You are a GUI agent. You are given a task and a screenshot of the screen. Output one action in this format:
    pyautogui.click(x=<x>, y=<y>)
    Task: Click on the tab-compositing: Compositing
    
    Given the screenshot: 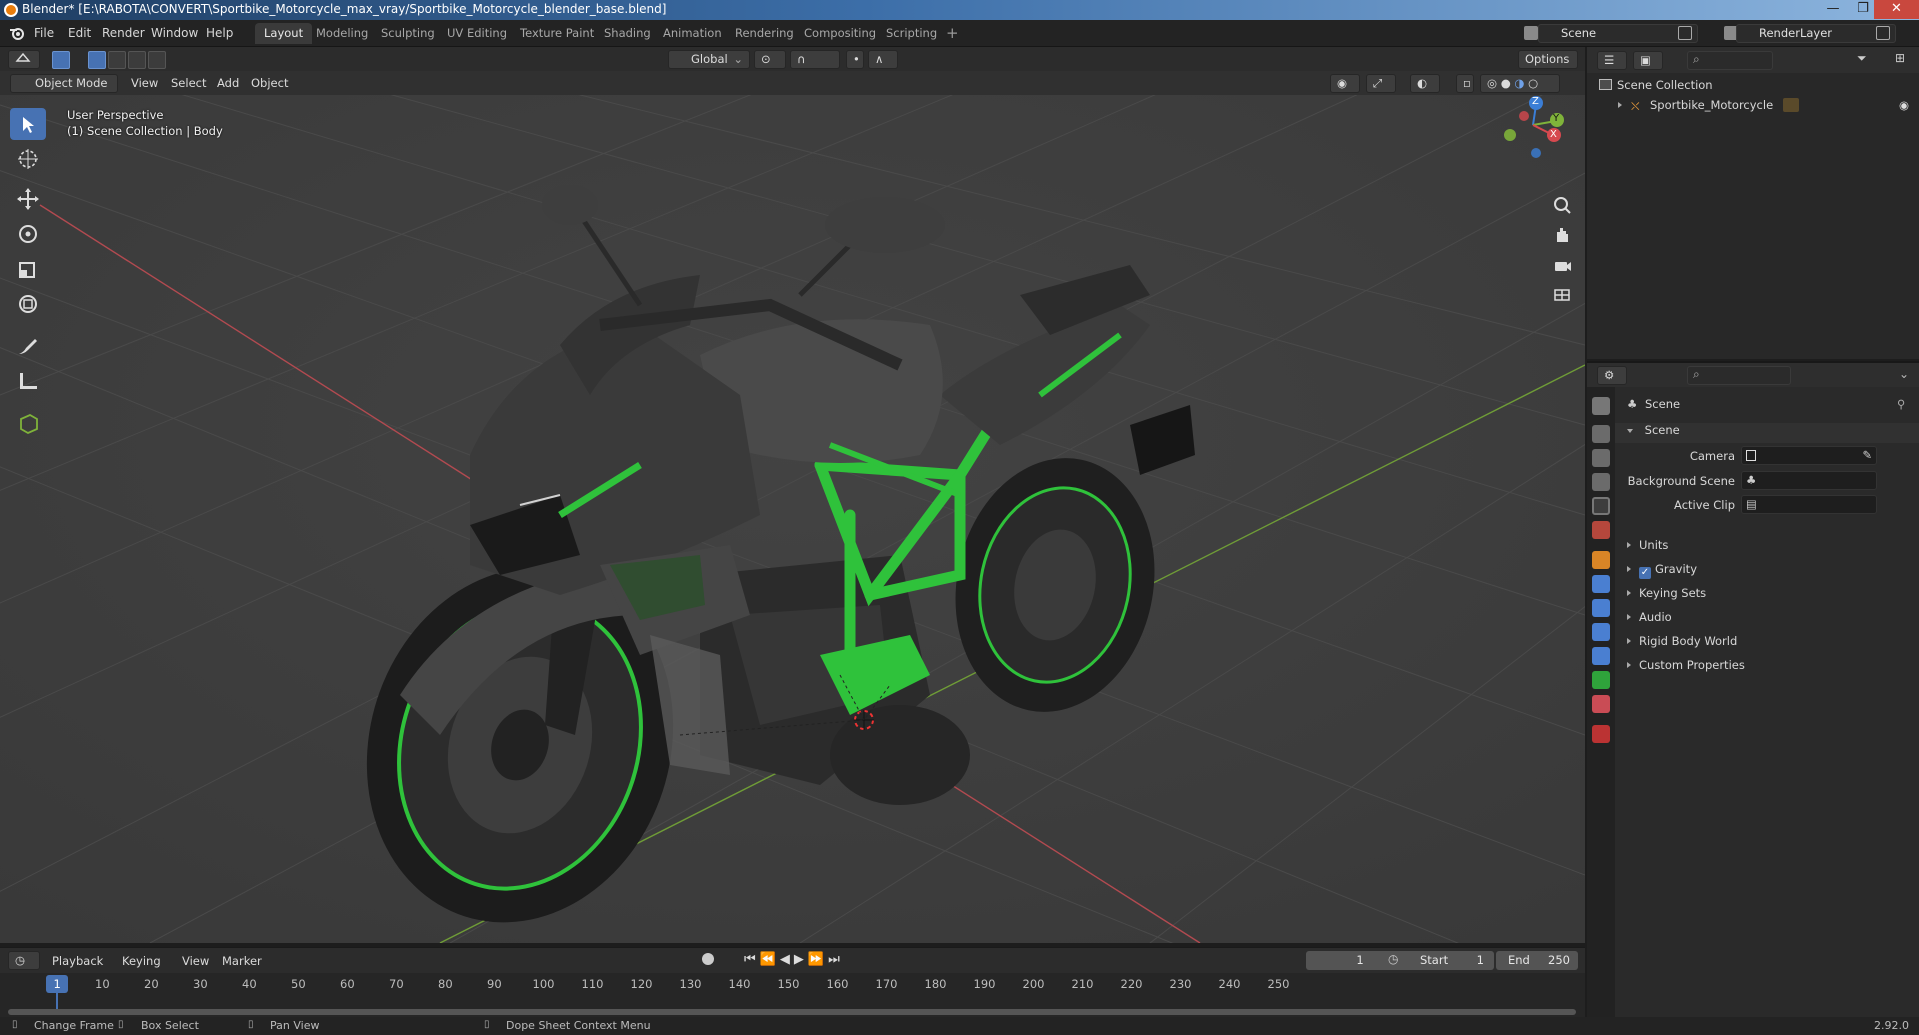 What is the action you would take?
    pyautogui.click(x=840, y=33)
    